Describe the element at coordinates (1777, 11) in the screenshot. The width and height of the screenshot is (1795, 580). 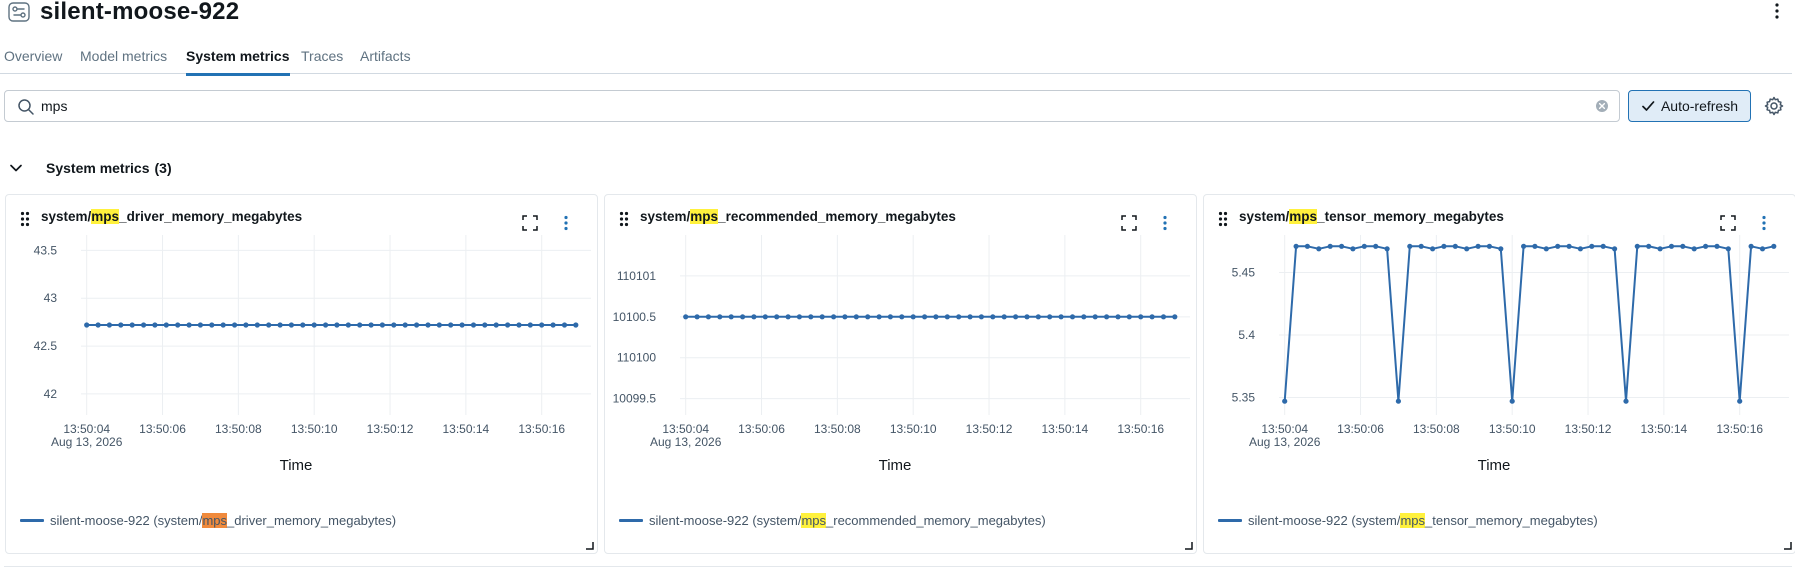
I see `kebab-menu-icon` at that location.